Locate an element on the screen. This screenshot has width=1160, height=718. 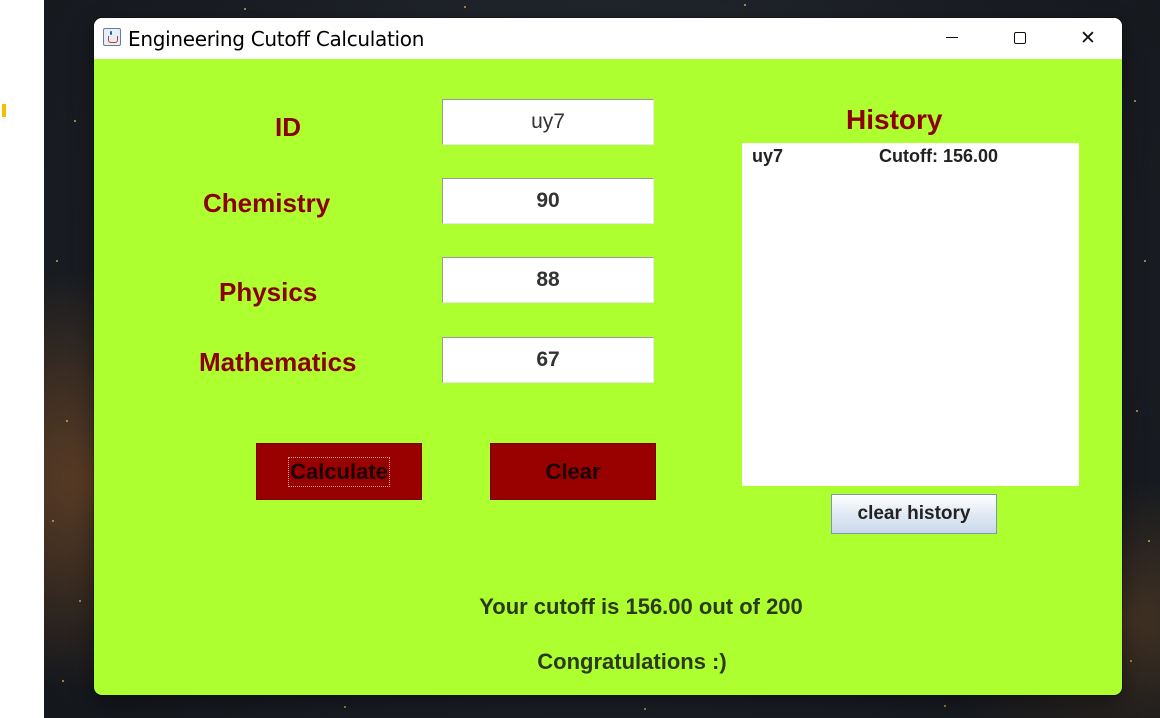
history-entry-id: uy7 is located at coordinates (768, 156).